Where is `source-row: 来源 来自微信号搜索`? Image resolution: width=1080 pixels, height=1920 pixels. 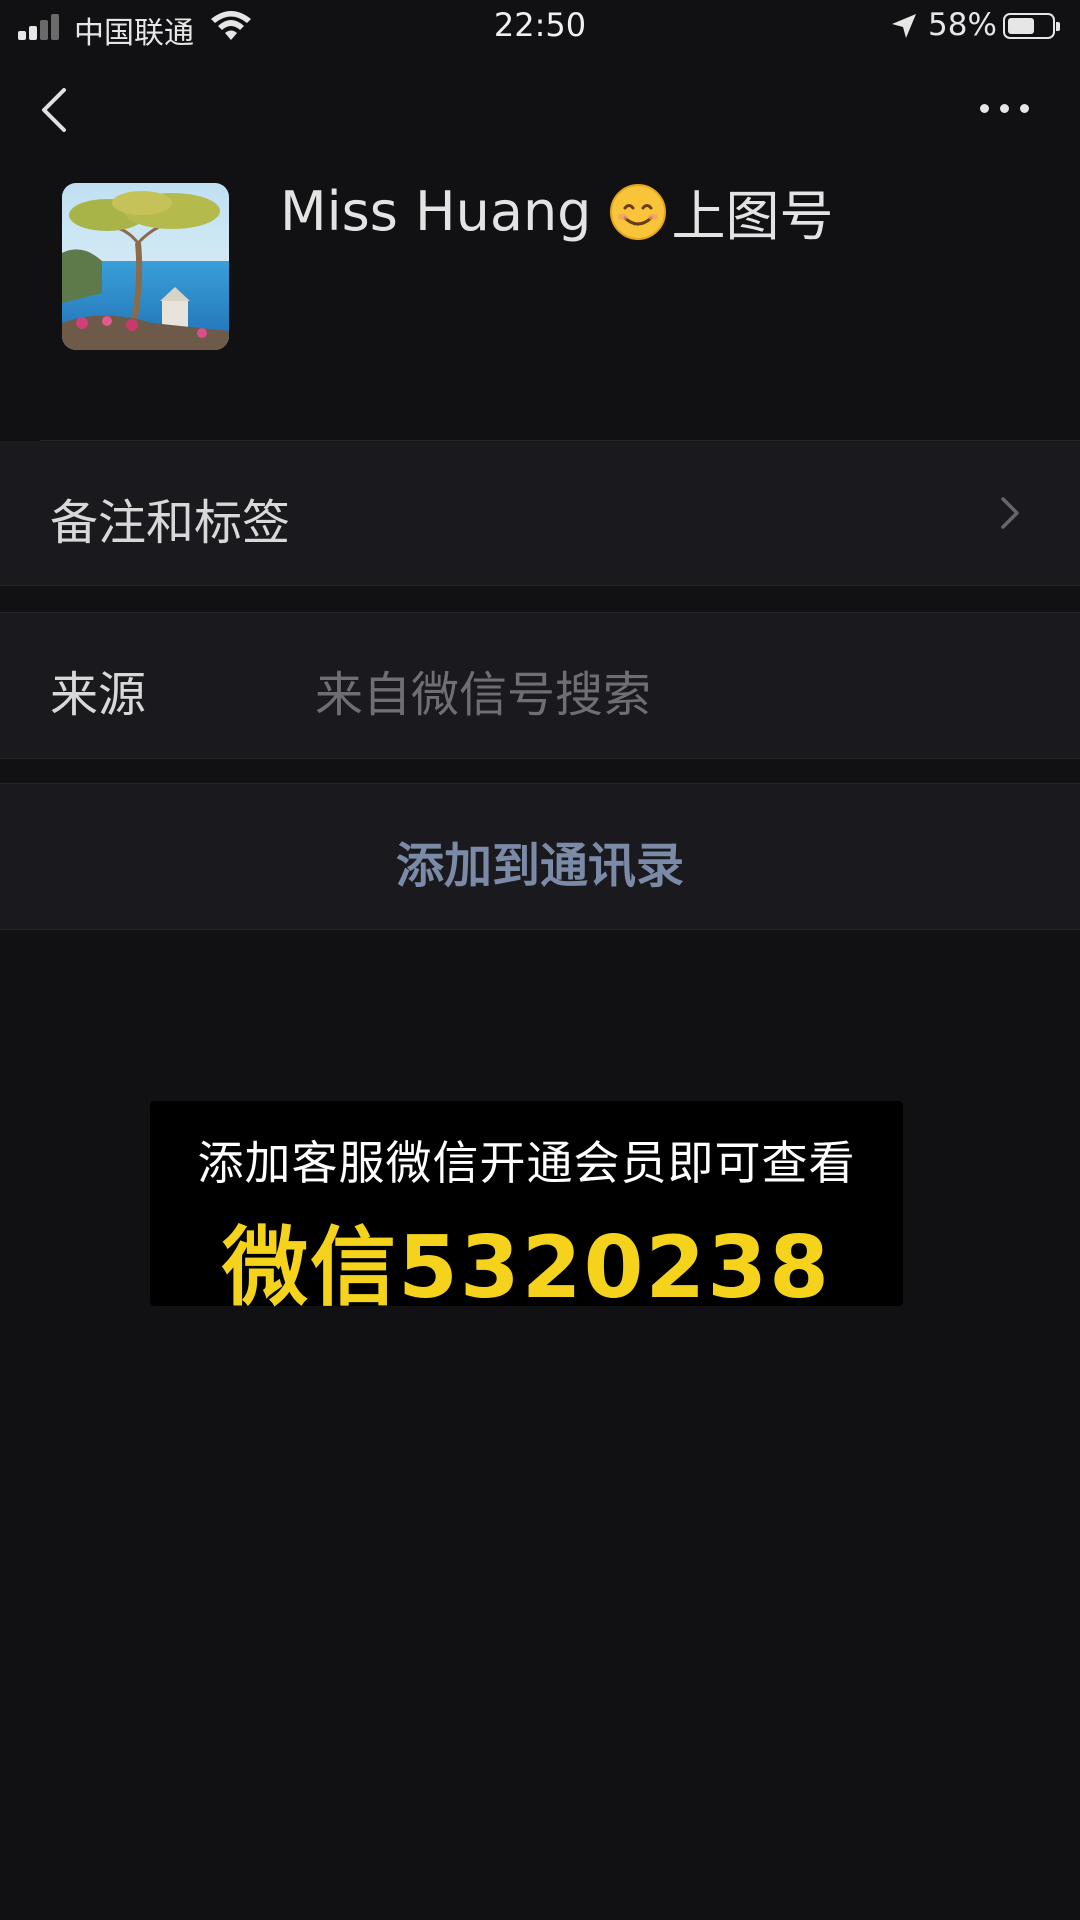 source-row: 来源 来自微信号搜索 is located at coordinates (540, 685).